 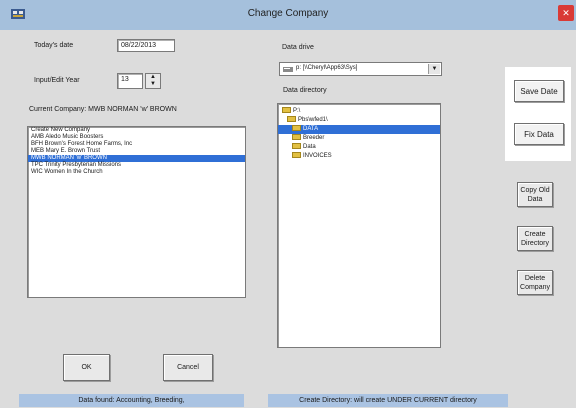 I want to click on directory-name: Pbs\wfed1\, so click(x=313, y=120).